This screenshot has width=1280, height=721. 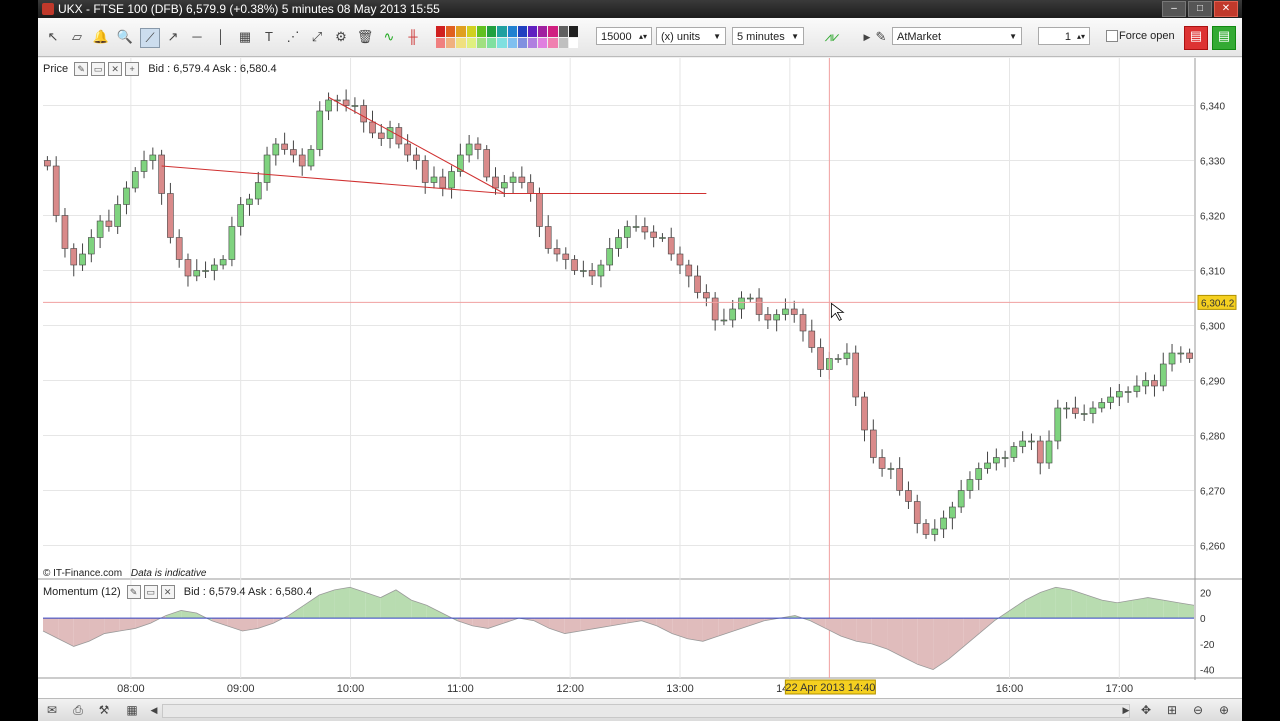 What do you see at coordinates (293, 37) in the screenshot?
I see `fibonacci-icon: ⋰` at bounding box center [293, 37].